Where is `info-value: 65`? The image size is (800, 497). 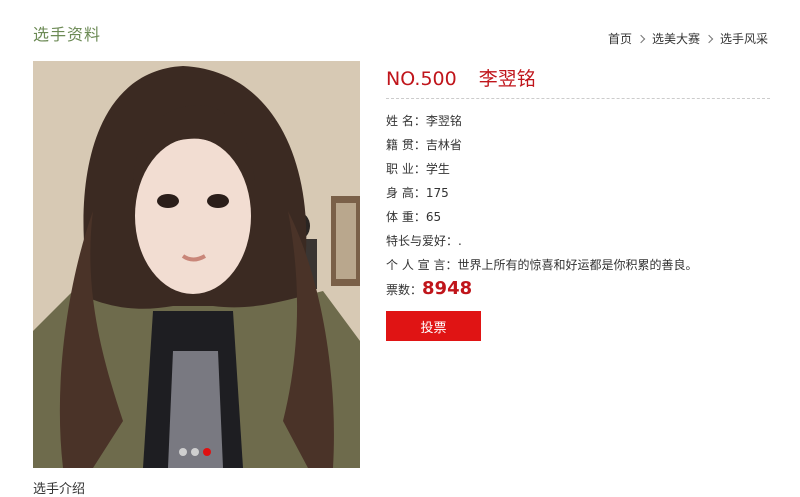 info-value: 65 is located at coordinates (433, 217).